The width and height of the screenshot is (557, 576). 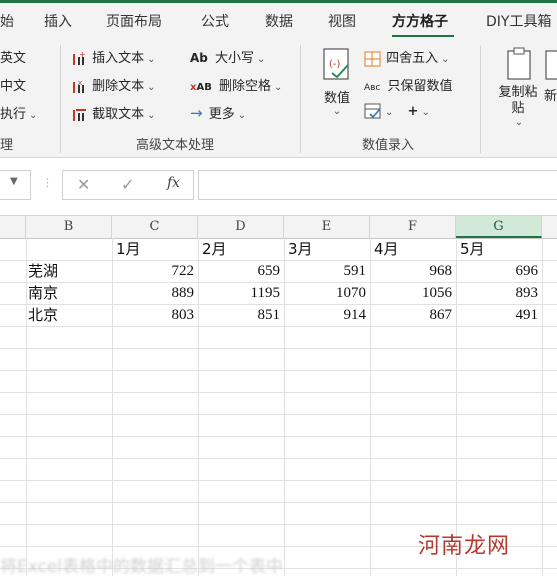 What do you see at coordinates (134, 21) in the screenshot?
I see `tab-page-layout: 页面布局` at bounding box center [134, 21].